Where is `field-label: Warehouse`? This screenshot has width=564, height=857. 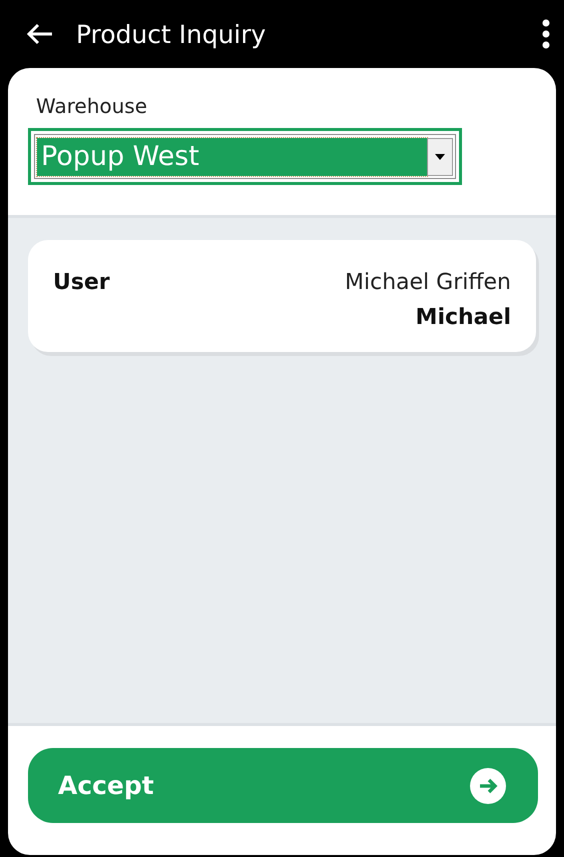 field-label: Warehouse is located at coordinates (92, 106).